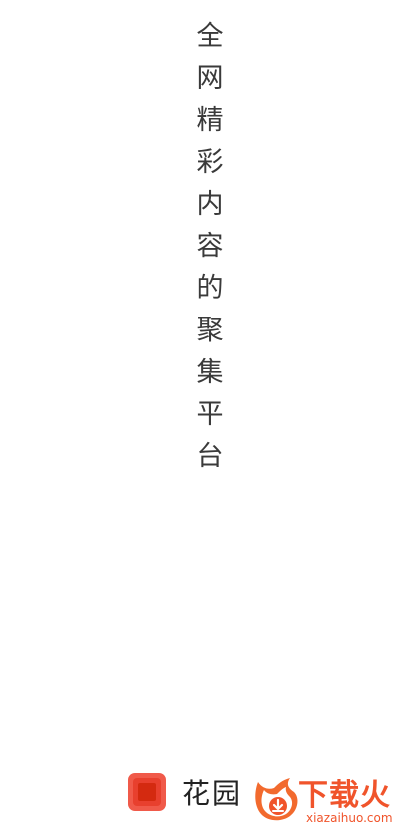 The height and width of the screenshot is (828, 420). What do you see at coordinates (210, 414) in the screenshot?
I see `slogan-char: 平` at bounding box center [210, 414].